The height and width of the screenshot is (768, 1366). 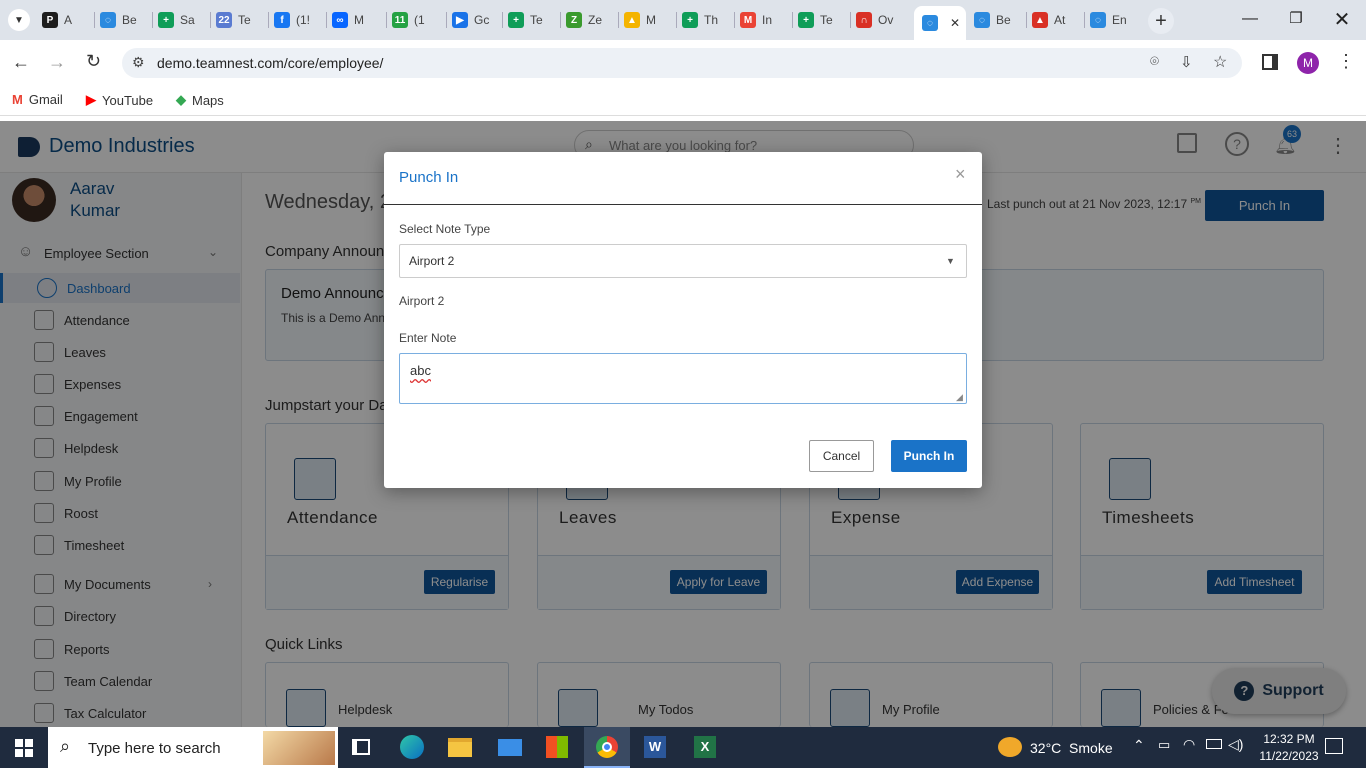 What do you see at coordinates (1289, 739) in the screenshot?
I see `clock-time: 12:32 PM` at bounding box center [1289, 739].